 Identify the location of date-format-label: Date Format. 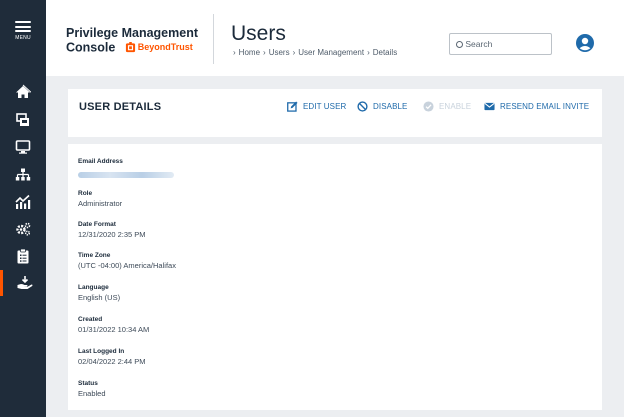
(97, 224).